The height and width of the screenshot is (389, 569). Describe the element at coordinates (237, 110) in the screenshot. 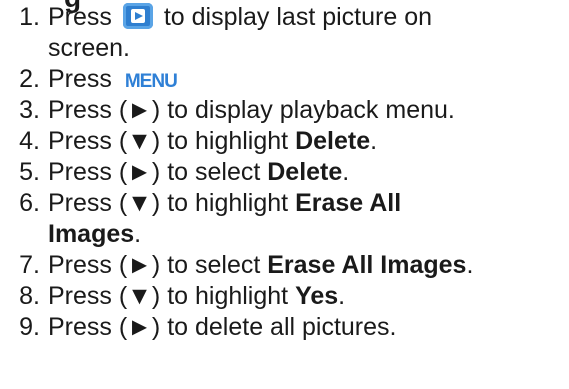

I see `step-3: 3. Press (►) to display playback menu.` at that location.